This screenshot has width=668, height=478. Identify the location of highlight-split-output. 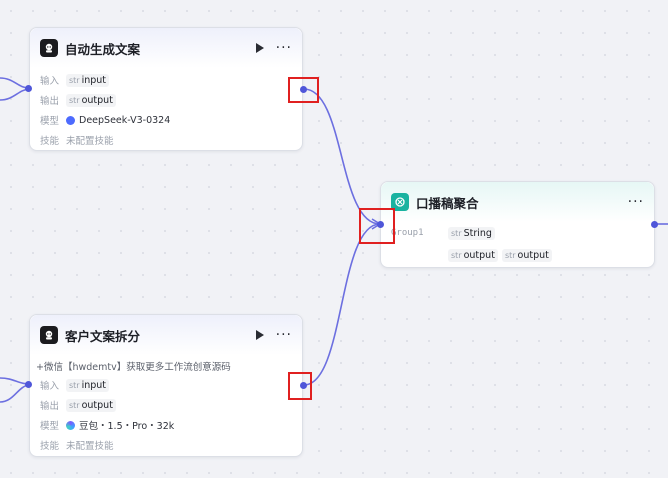
(300, 386).